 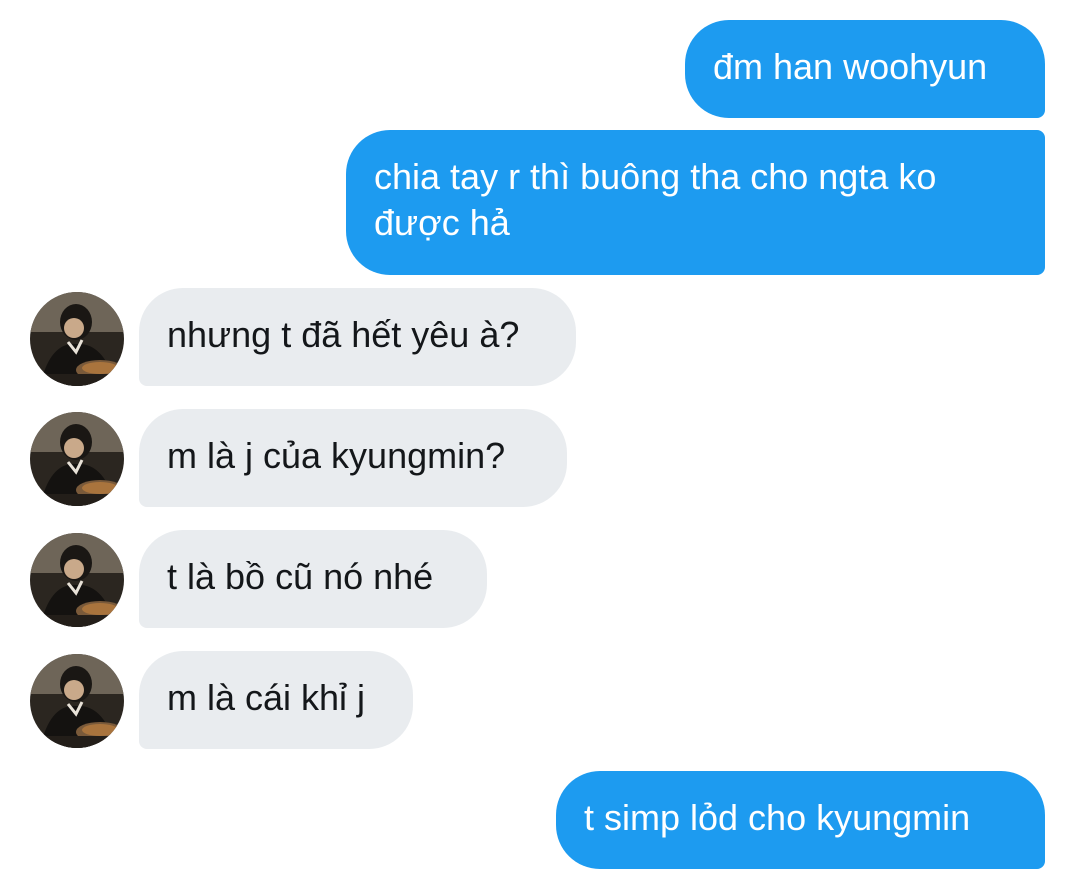 I want to click on message-bubble-outgoing: t simp lỏd cho kyungmin, so click(x=800, y=820).